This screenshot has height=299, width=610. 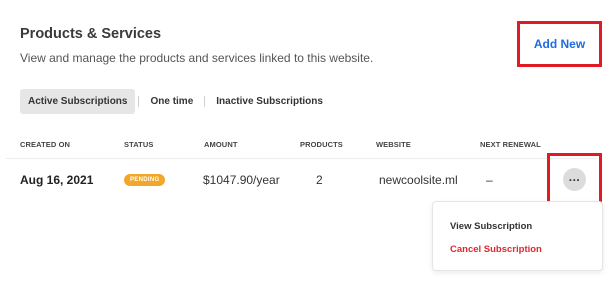 I want to click on column-header-status: STATUS, so click(x=139, y=144).